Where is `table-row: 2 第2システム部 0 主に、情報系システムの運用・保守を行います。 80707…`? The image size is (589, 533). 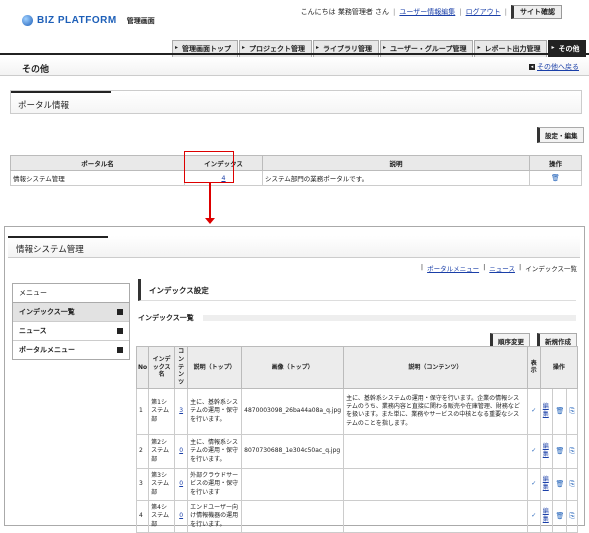
table-row: 2 第2システム部 0 主に、情報系システムの運用・保守を行います。 80707… is located at coordinates (356, 451).